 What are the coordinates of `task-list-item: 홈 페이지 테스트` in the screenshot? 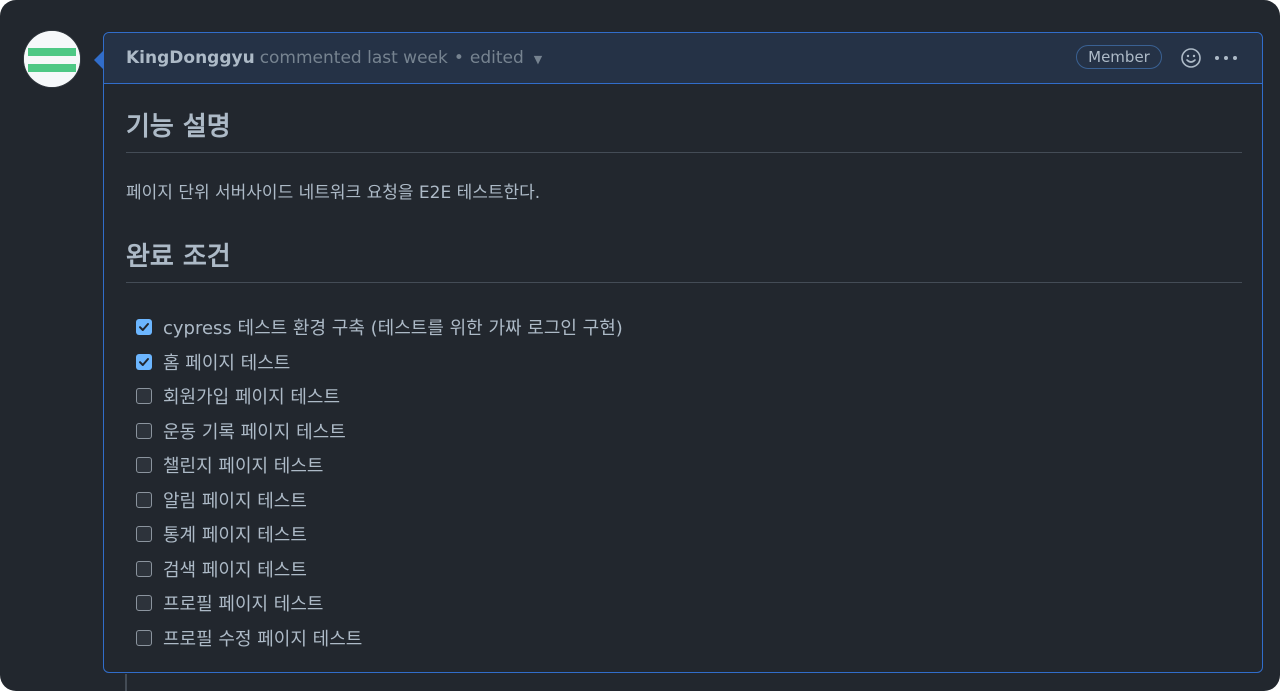 It's located at (379, 362).